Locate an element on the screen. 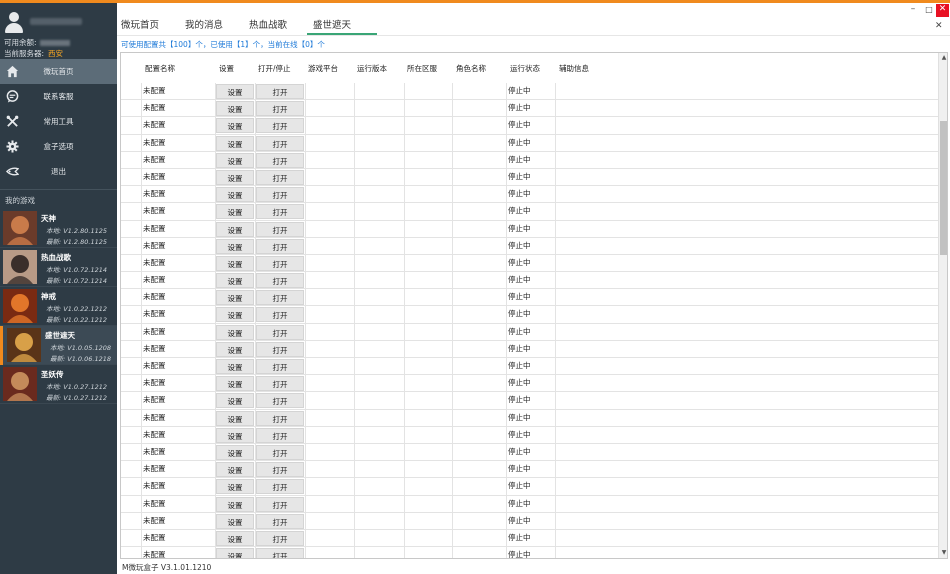 The image size is (950, 574). minimize-button: – is located at coordinates (913, 10).